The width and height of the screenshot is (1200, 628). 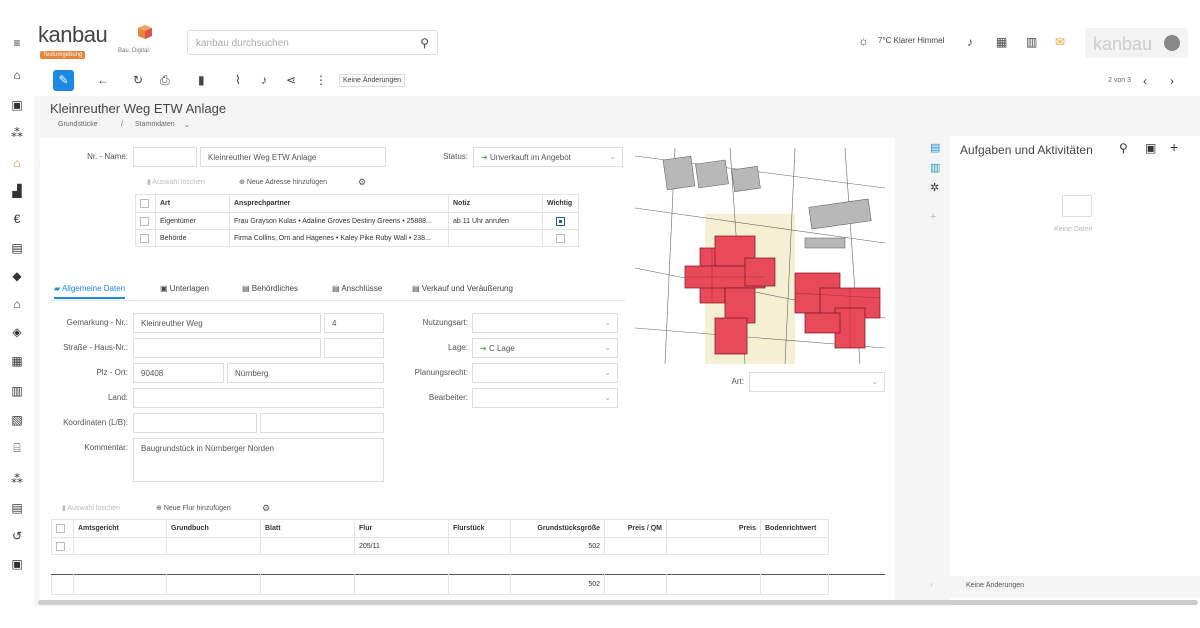 What do you see at coordinates (322, 423) in the screenshot?
I see `koordinate-b-field` at bounding box center [322, 423].